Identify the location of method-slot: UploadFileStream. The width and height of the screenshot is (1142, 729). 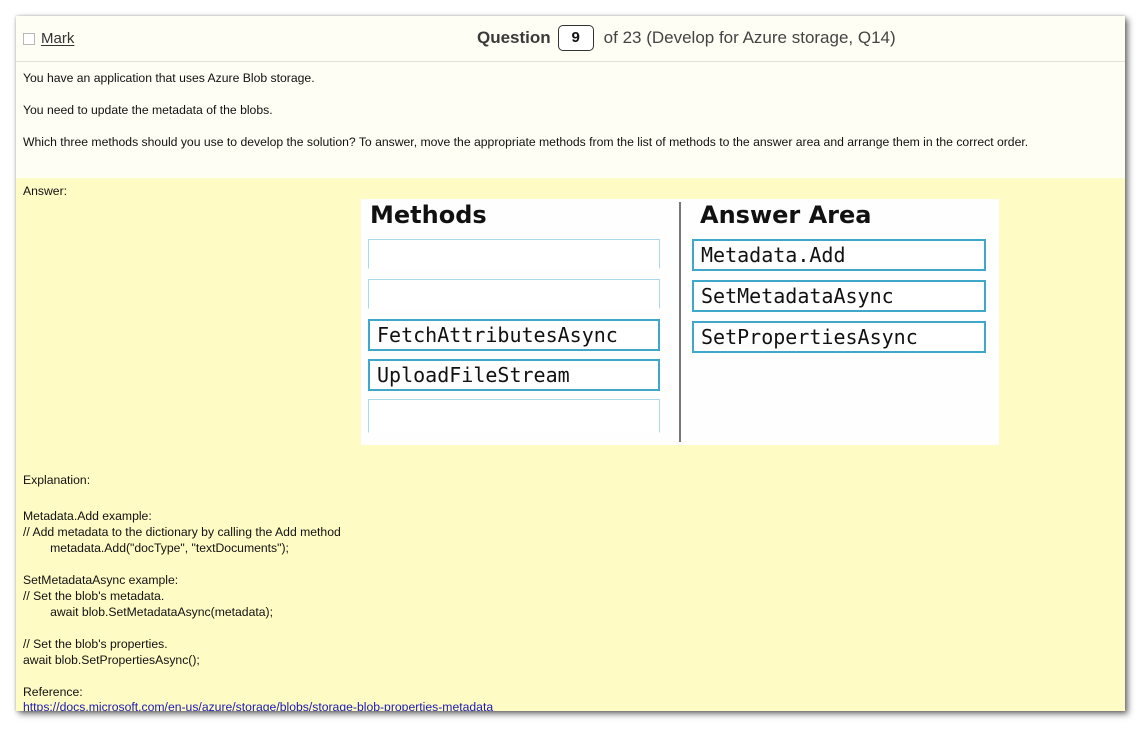
(514, 375).